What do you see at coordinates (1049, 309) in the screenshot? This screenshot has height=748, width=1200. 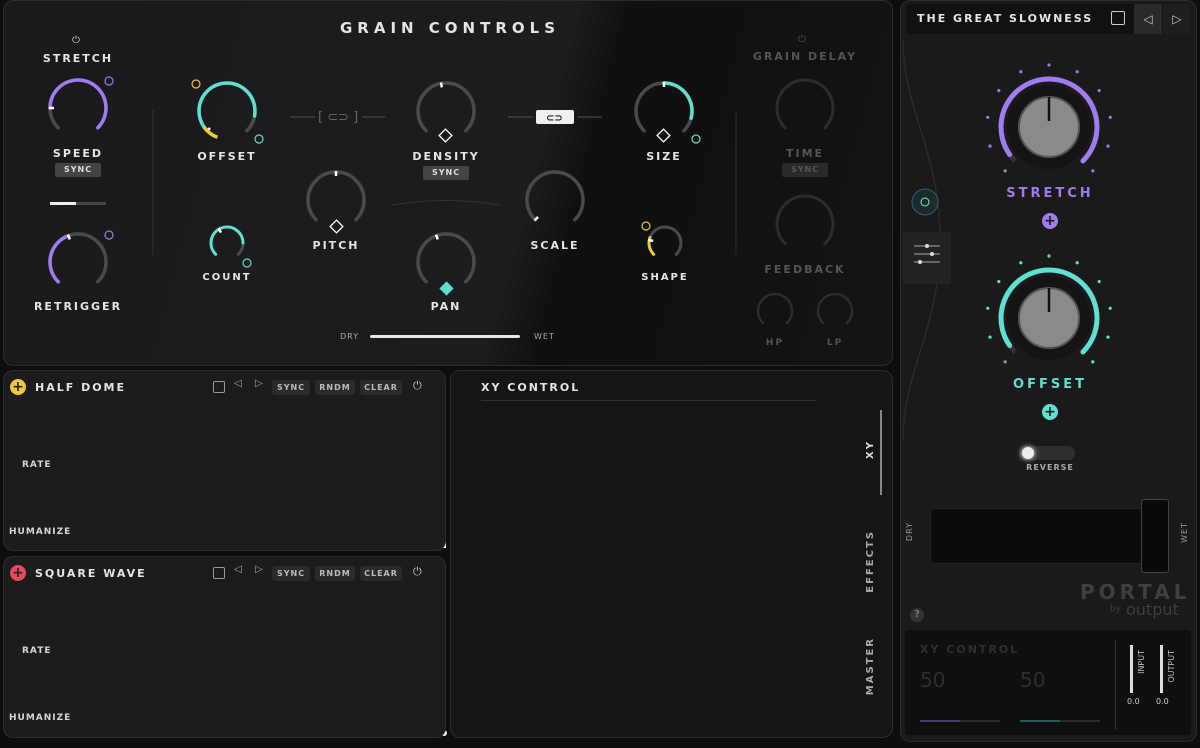 I see `offset-macro-knob` at bounding box center [1049, 309].